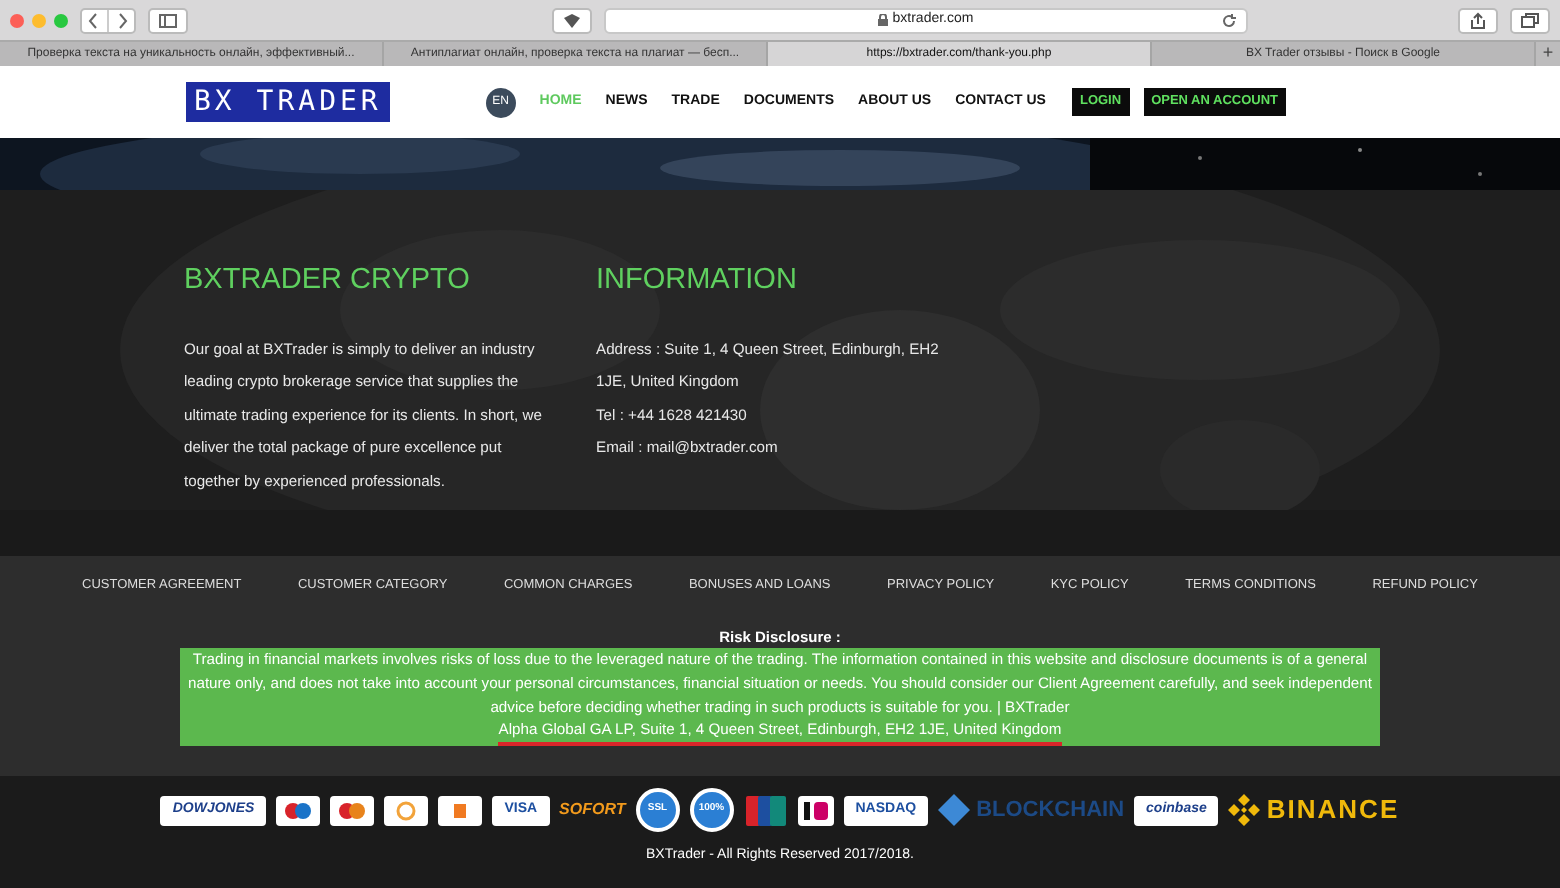 The width and height of the screenshot is (1560, 888). What do you see at coordinates (1548, 54) in the screenshot?
I see `new-tab-button: +` at bounding box center [1548, 54].